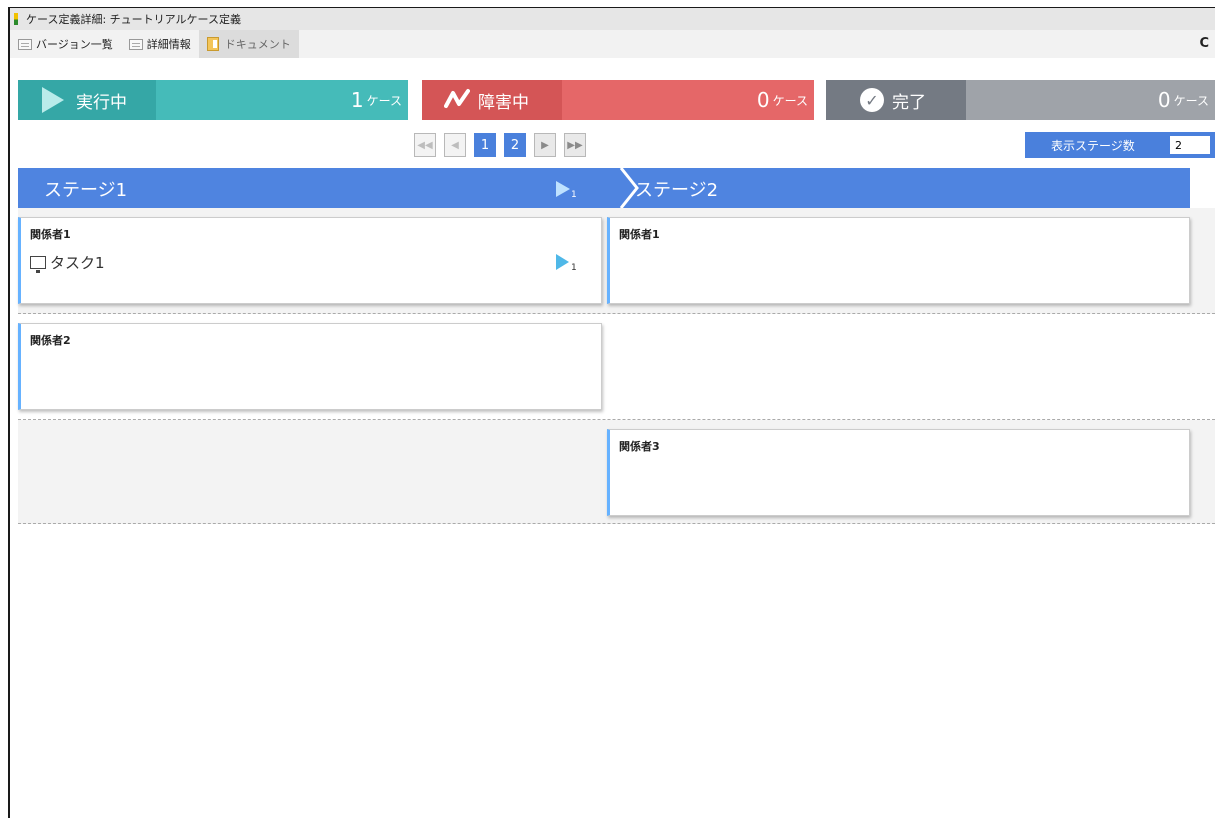  What do you see at coordinates (16, 19) in the screenshot?
I see `app-flag-icon` at bounding box center [16, 19].